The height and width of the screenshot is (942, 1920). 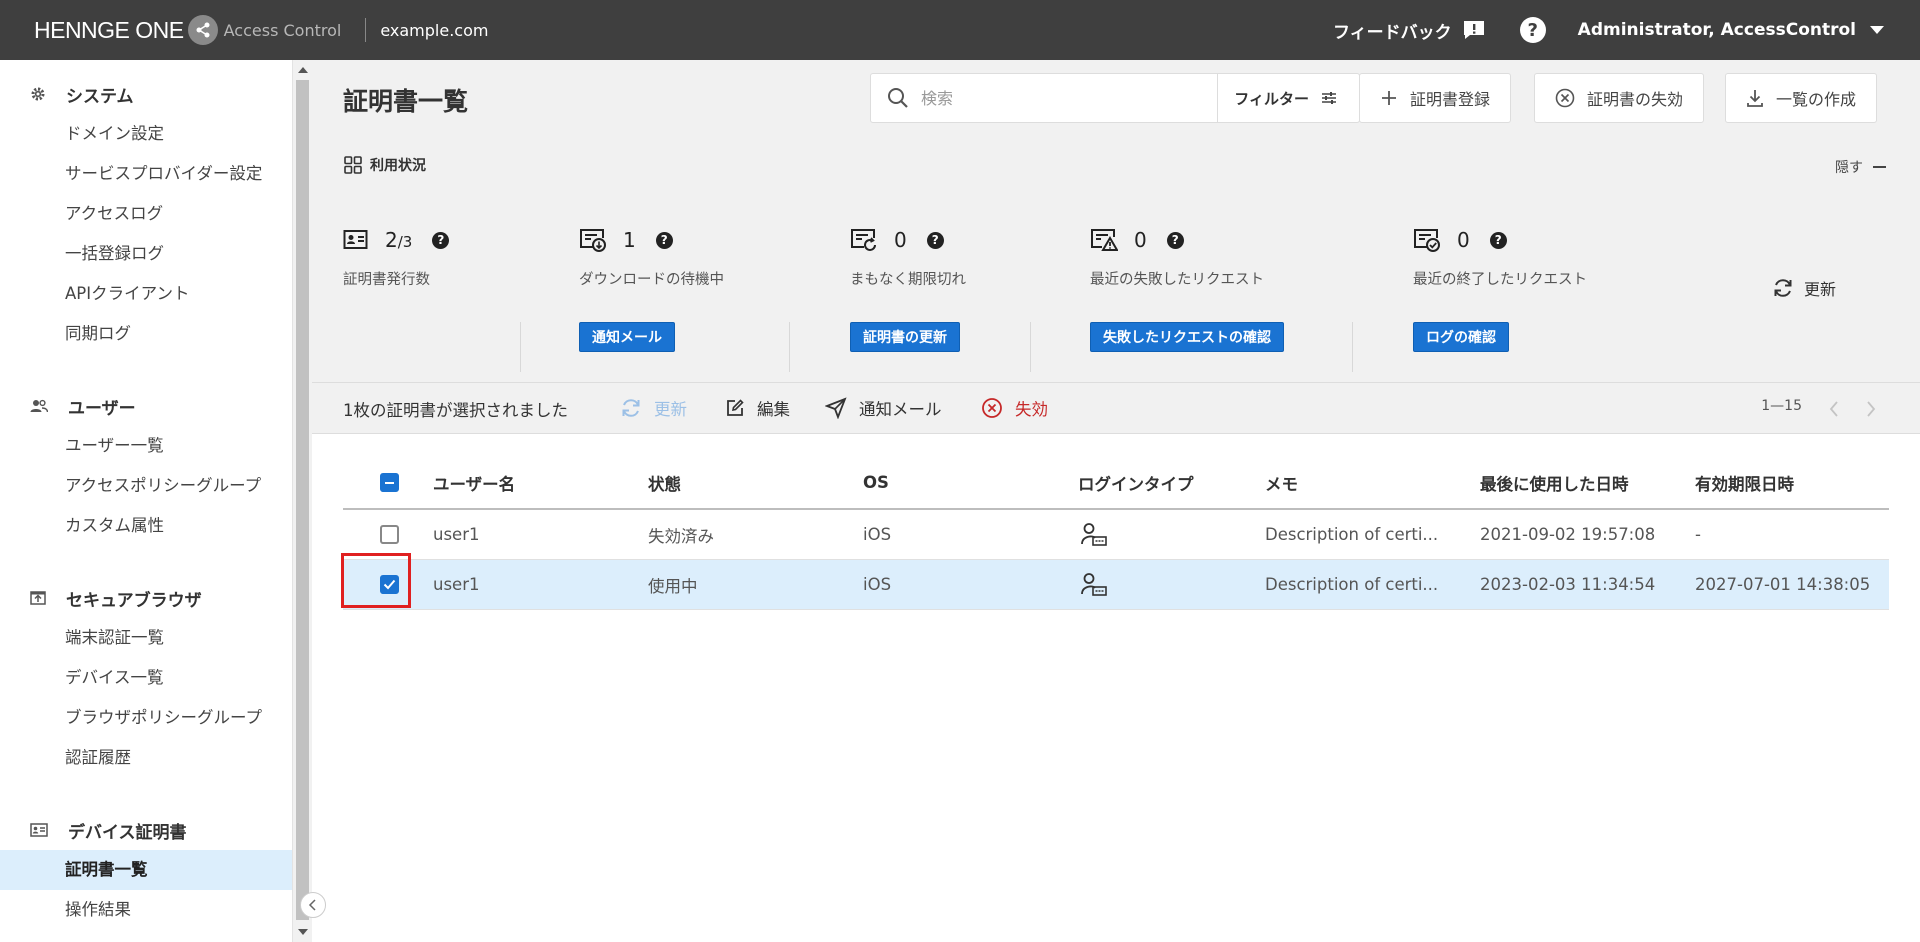 What do you see at coordinates (627, 337) in the screenshot?
I see `notify-email-button: 通知メール` at bounding box center [627, 337].